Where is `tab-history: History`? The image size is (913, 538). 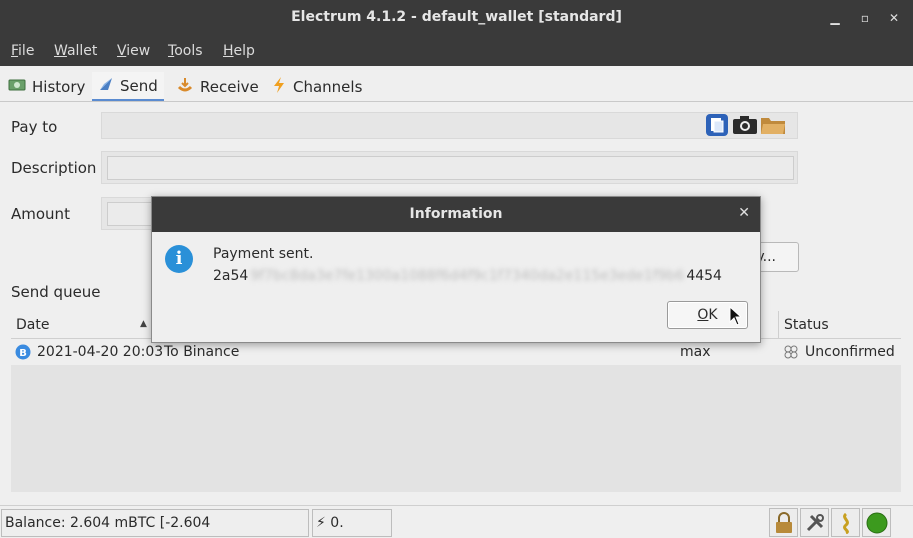 tab-history: History is located at coordinates (46, 86).